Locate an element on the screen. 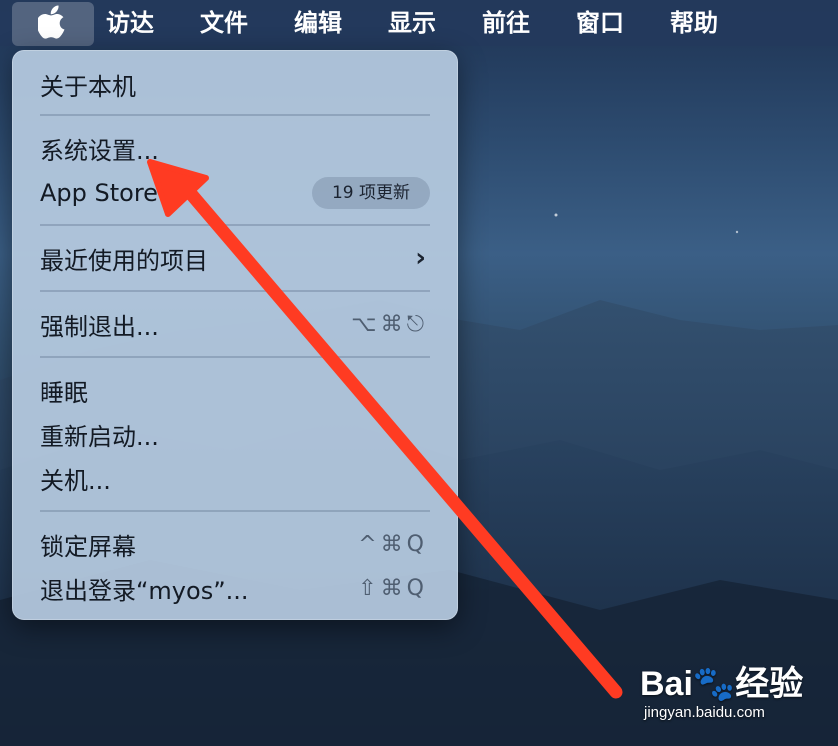  apple-logo-icon is located at coordinates (52, 24).